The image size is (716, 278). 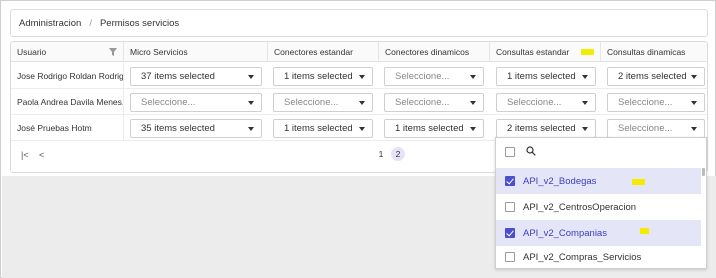 I want to click on consultas-estandar-select: 2 items selected, so click(x=546, y=128).